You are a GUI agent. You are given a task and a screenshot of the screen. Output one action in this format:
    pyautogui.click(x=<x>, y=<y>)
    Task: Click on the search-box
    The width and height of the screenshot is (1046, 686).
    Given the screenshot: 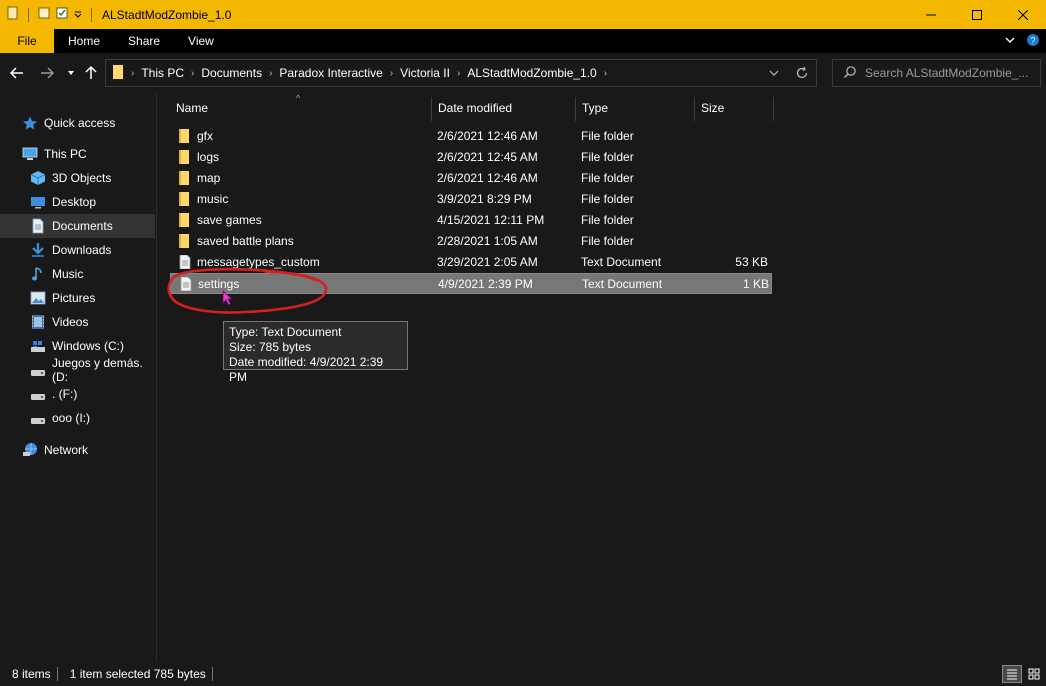 What is the action you would take?
    pyautogui.click(x=936, y=73)
    